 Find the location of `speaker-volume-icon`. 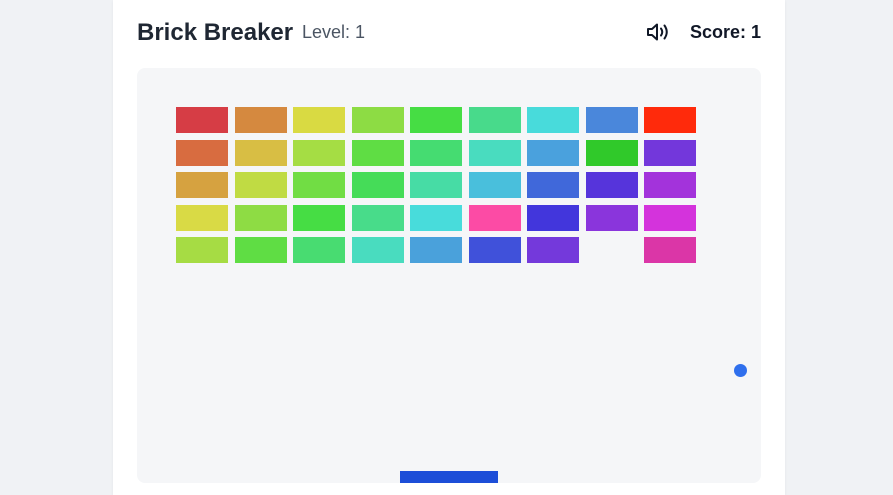

speaker-volume-icon is located at coordinates (657, 32).